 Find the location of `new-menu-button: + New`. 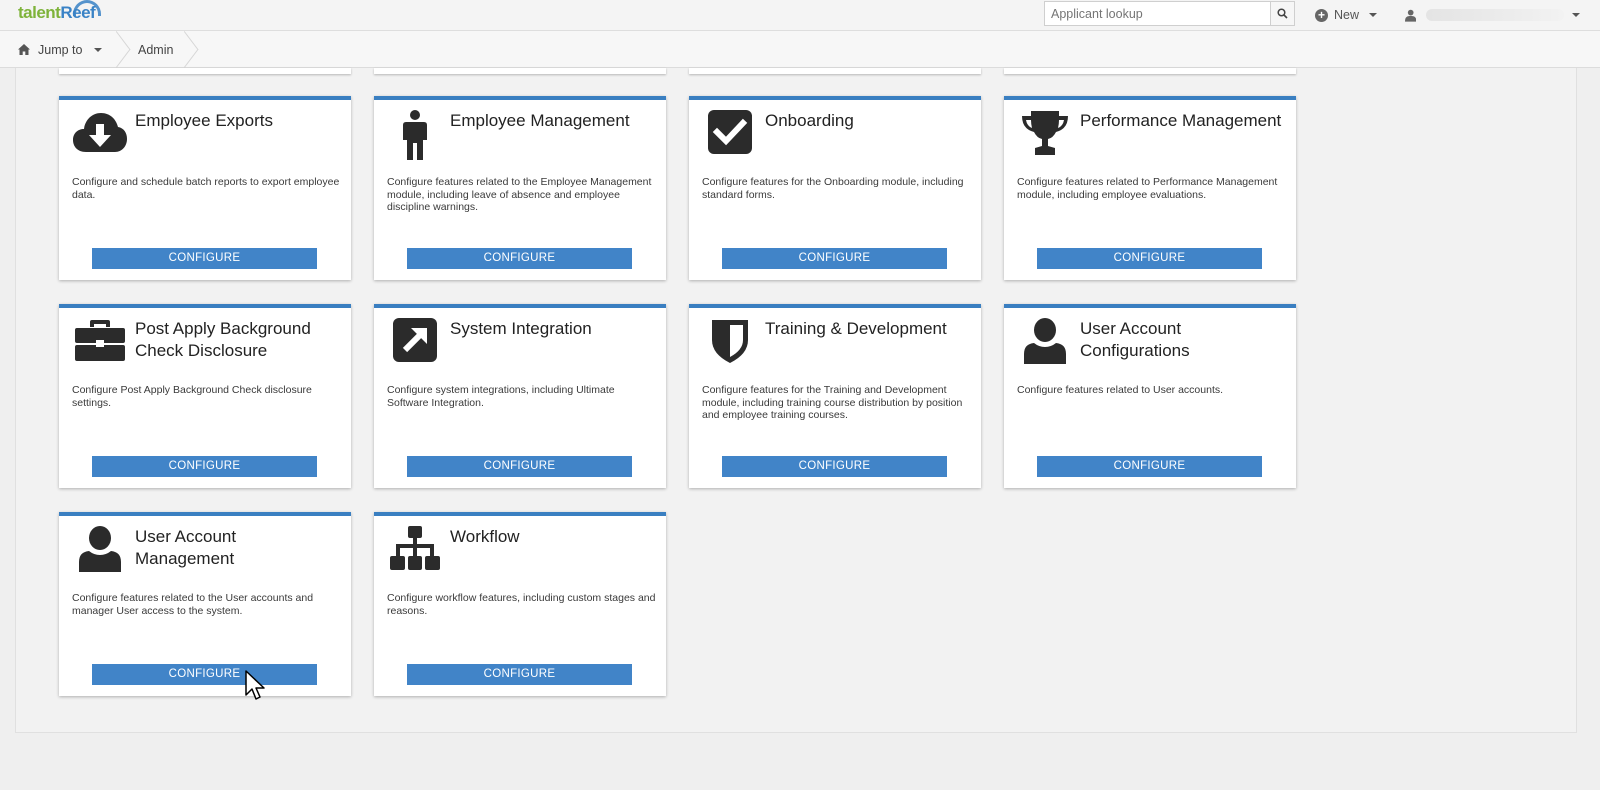

new-menu-button: + New is located at coordinates (1346, 15).